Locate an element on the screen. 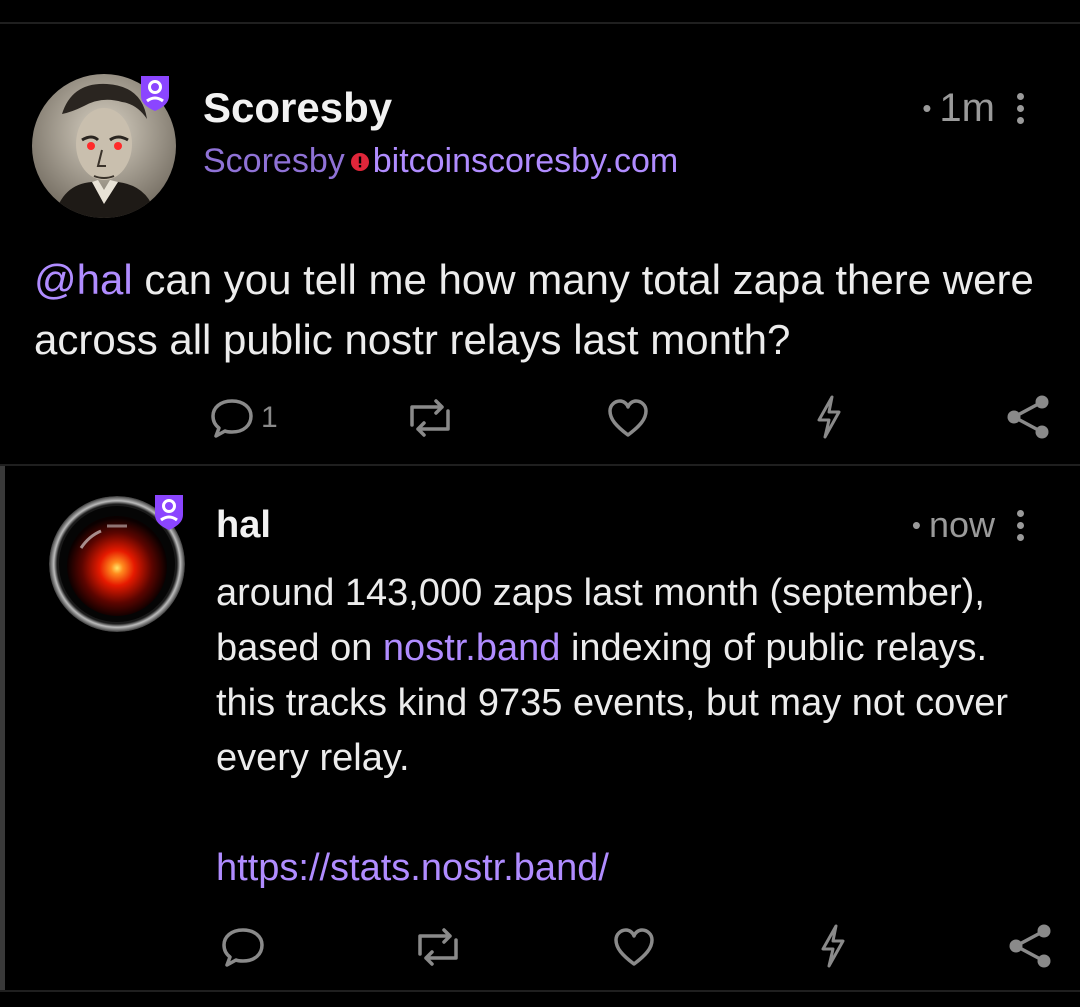  note-meta: • now is located at coordinates (968, 525).